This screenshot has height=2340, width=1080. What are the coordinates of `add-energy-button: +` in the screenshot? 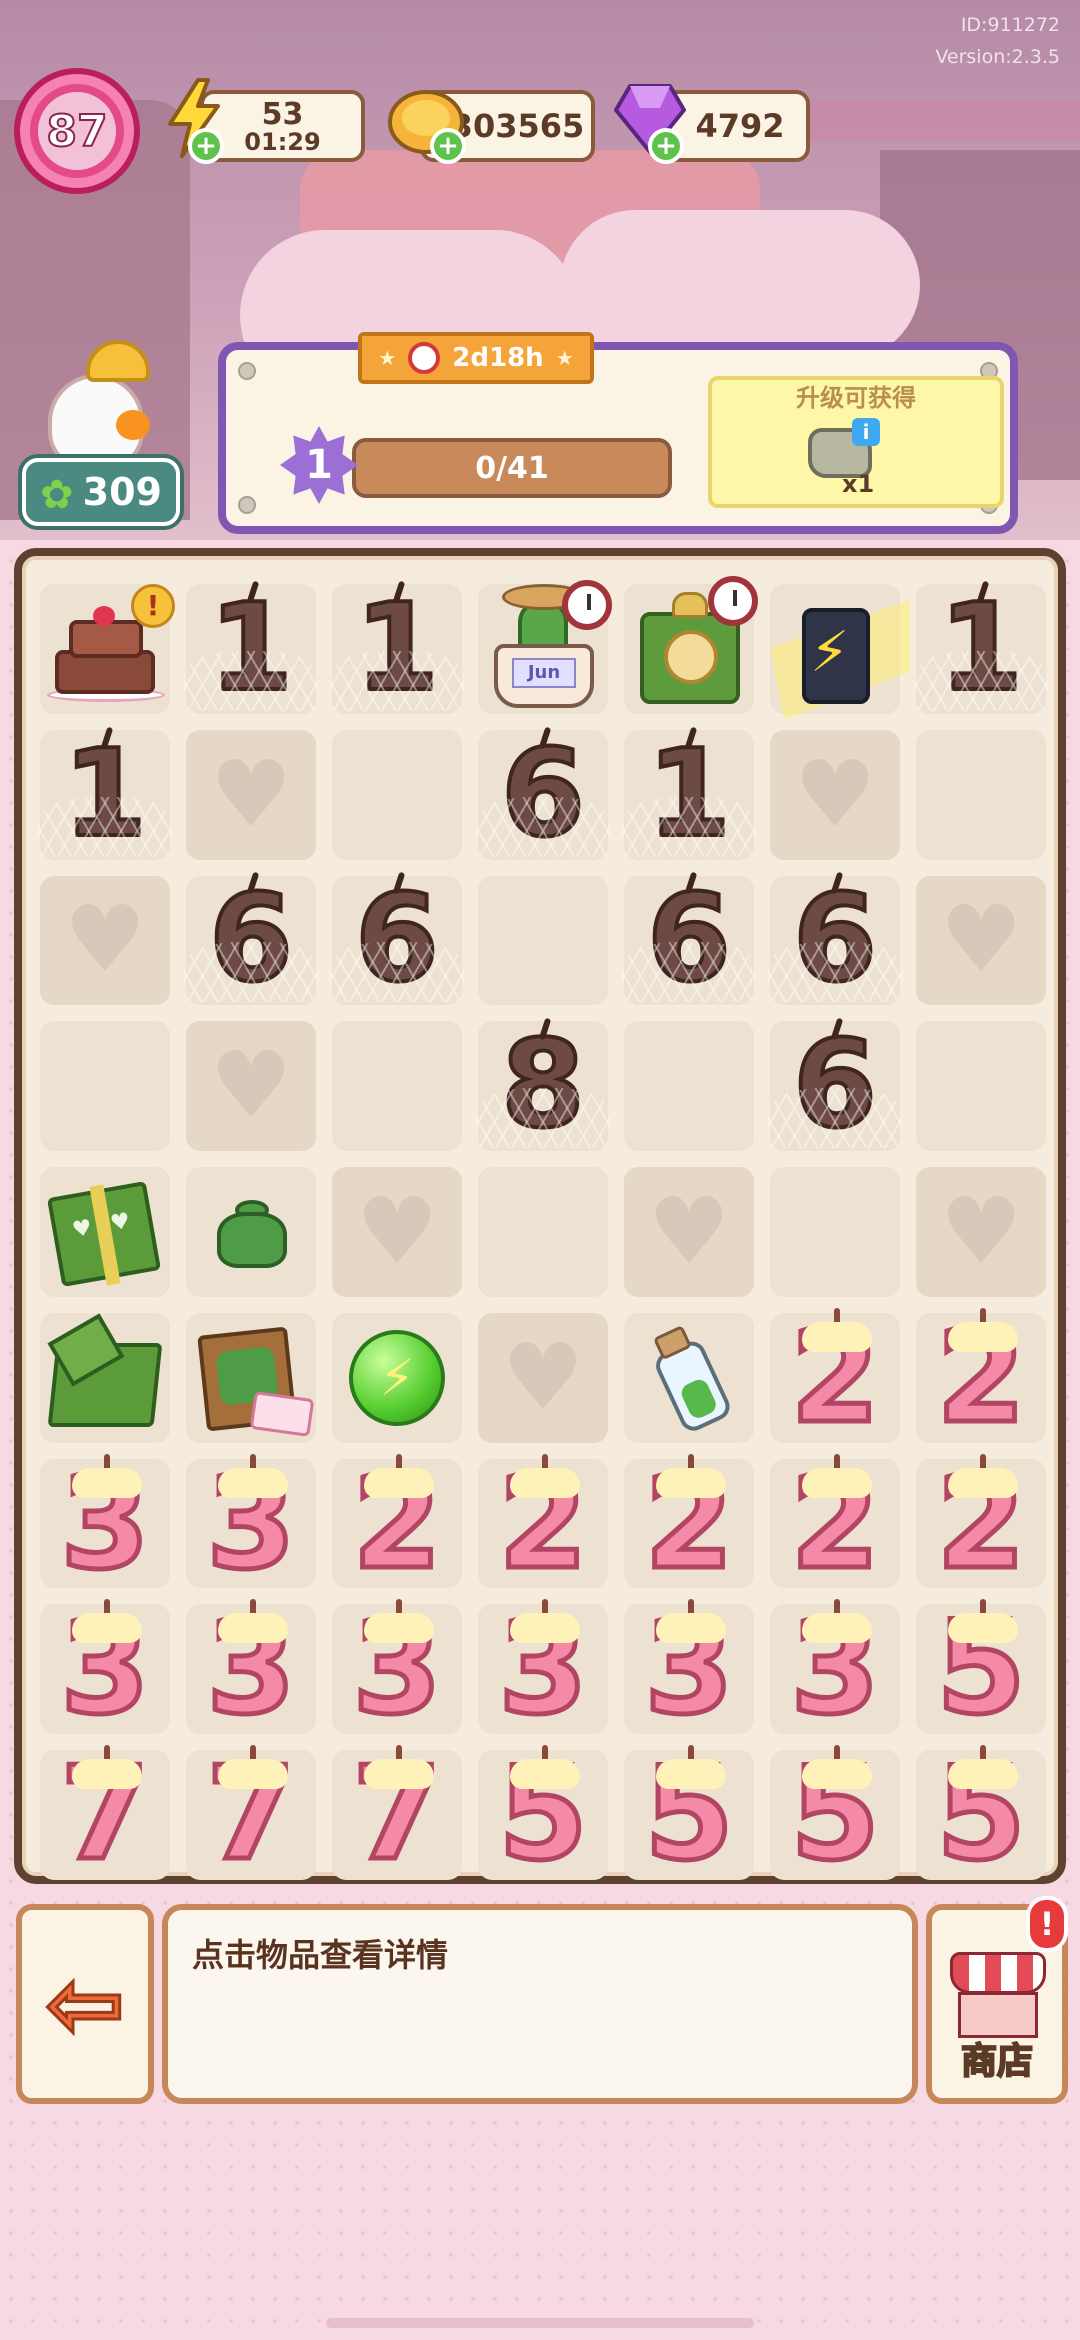 It's located at (206, 146).